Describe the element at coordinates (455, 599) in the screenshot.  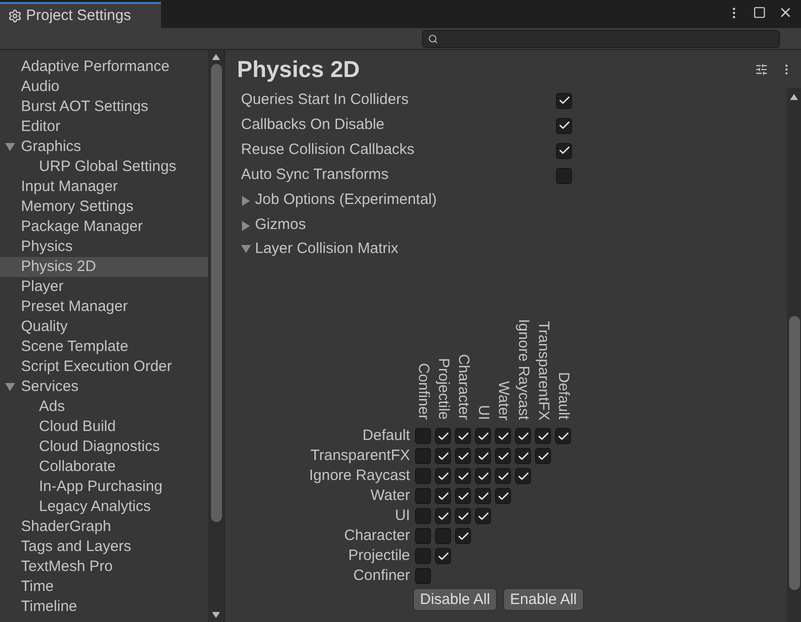
I see `matrix-button: Disable All` at that location.